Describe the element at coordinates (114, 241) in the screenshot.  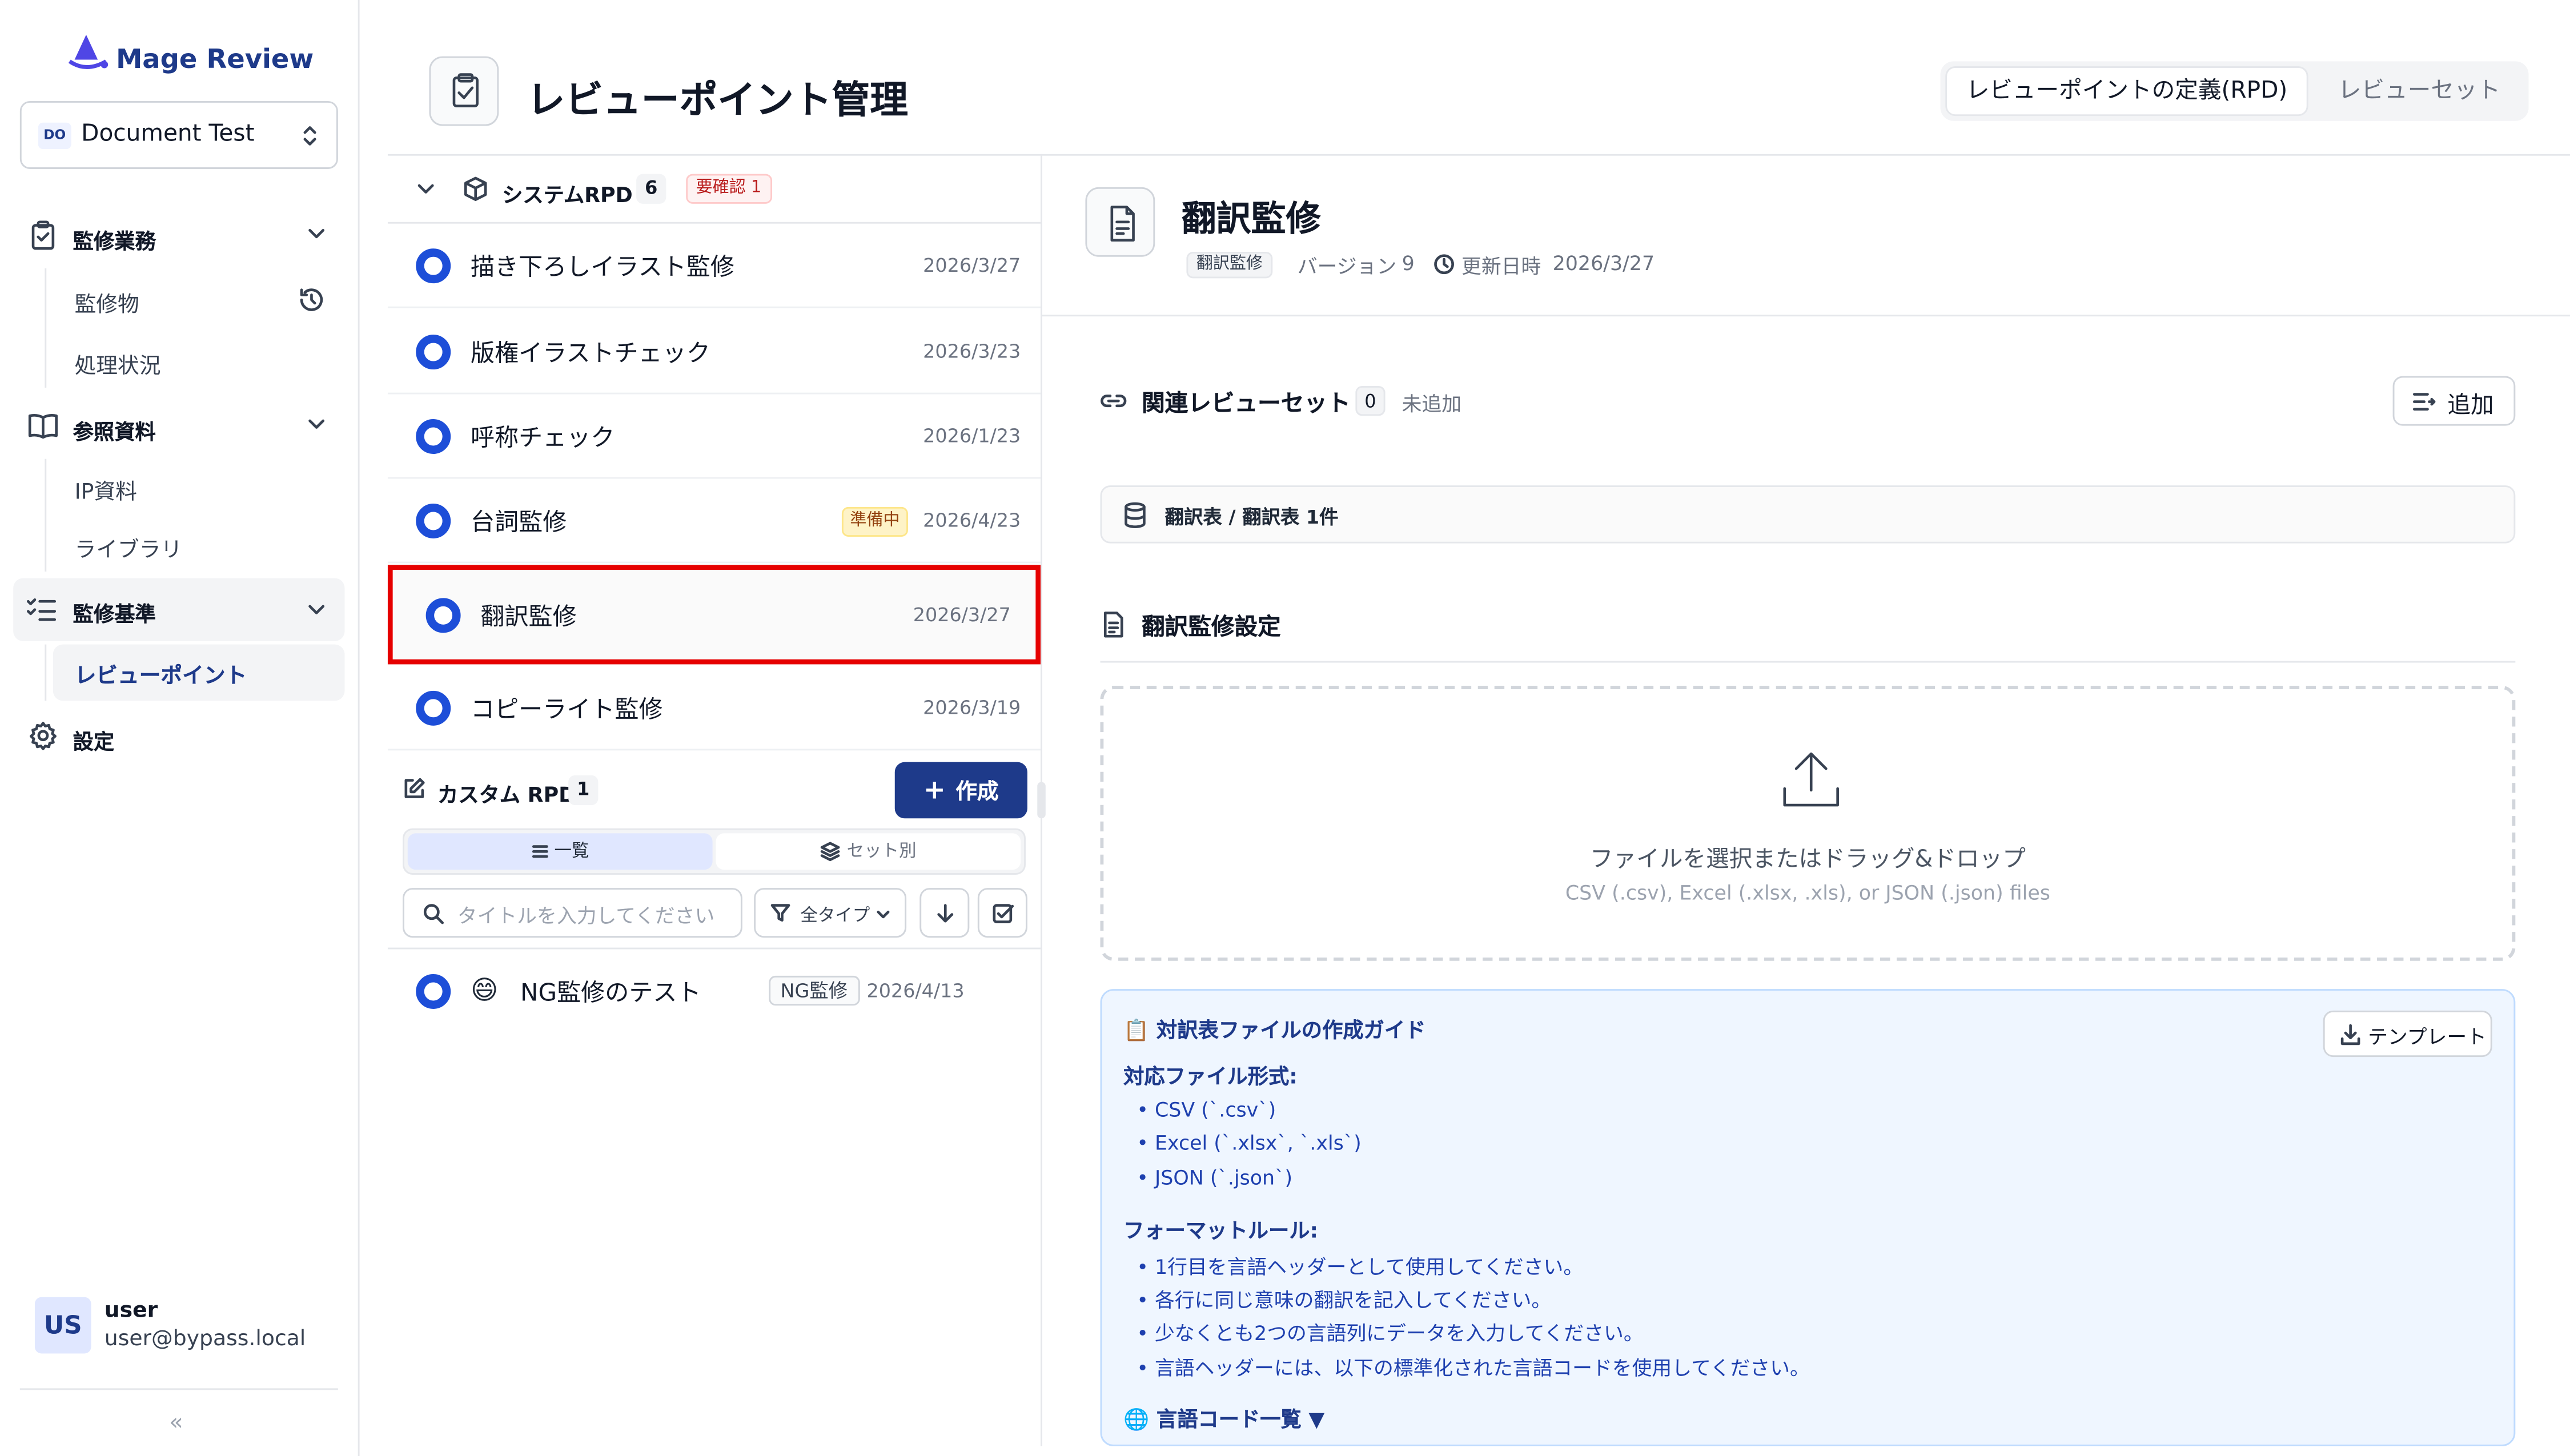
I see `nav-group-label: 監修業務` at that location.